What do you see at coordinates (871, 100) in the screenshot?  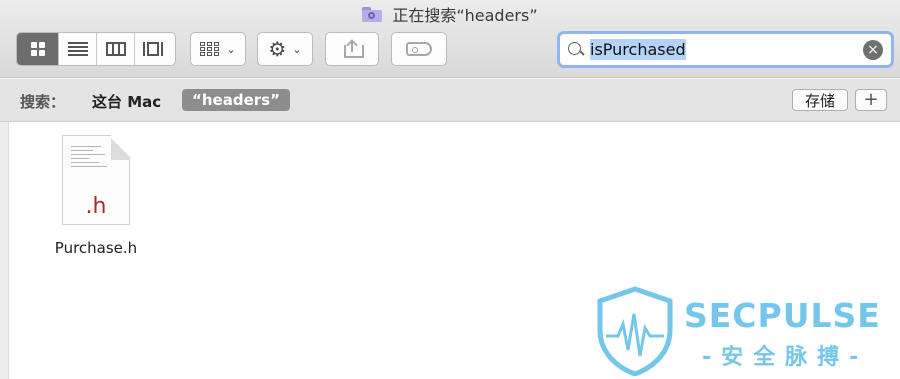 I see `add-criteria-button: +` at bounding box center [871, 100].